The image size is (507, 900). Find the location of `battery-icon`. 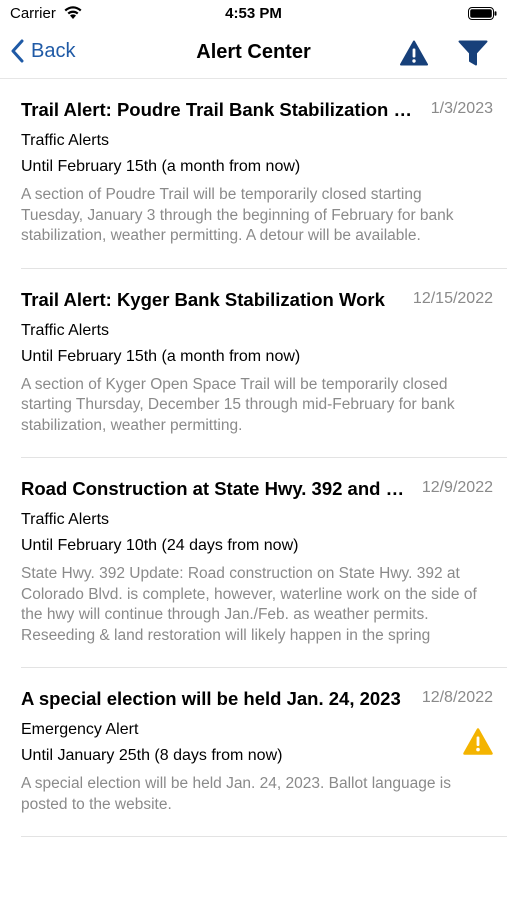

battery-icon is located at coordinates (482, 13).